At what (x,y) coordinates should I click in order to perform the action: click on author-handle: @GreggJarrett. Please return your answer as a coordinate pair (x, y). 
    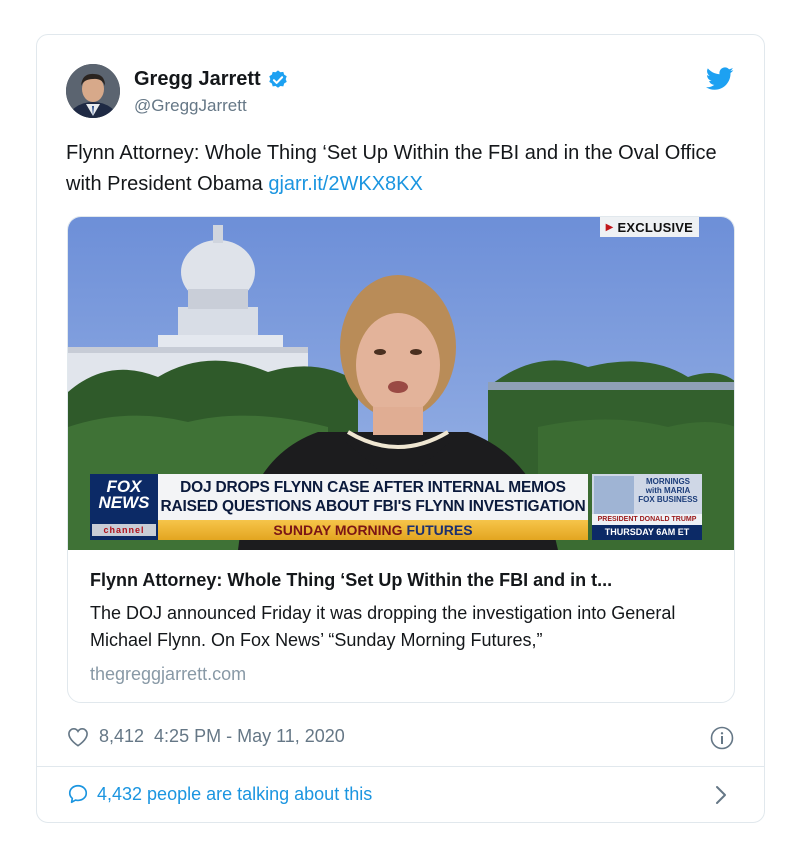
    Looking at the image, I should click on (190, 106).